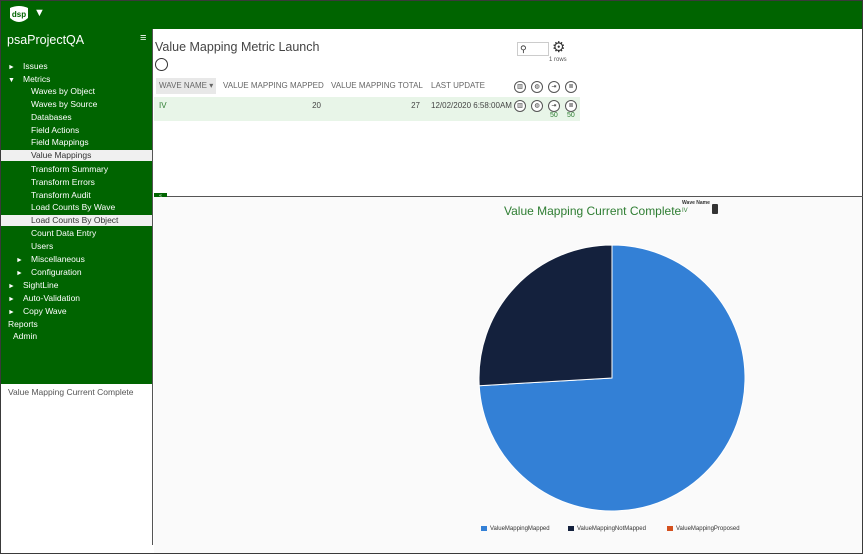 Image resolution: width=863 pixels, height=554 pixels. Describe the element at coordinates (515, 529) in the screenshot. I see `legend-item: ValueMappingMapped` at that location.